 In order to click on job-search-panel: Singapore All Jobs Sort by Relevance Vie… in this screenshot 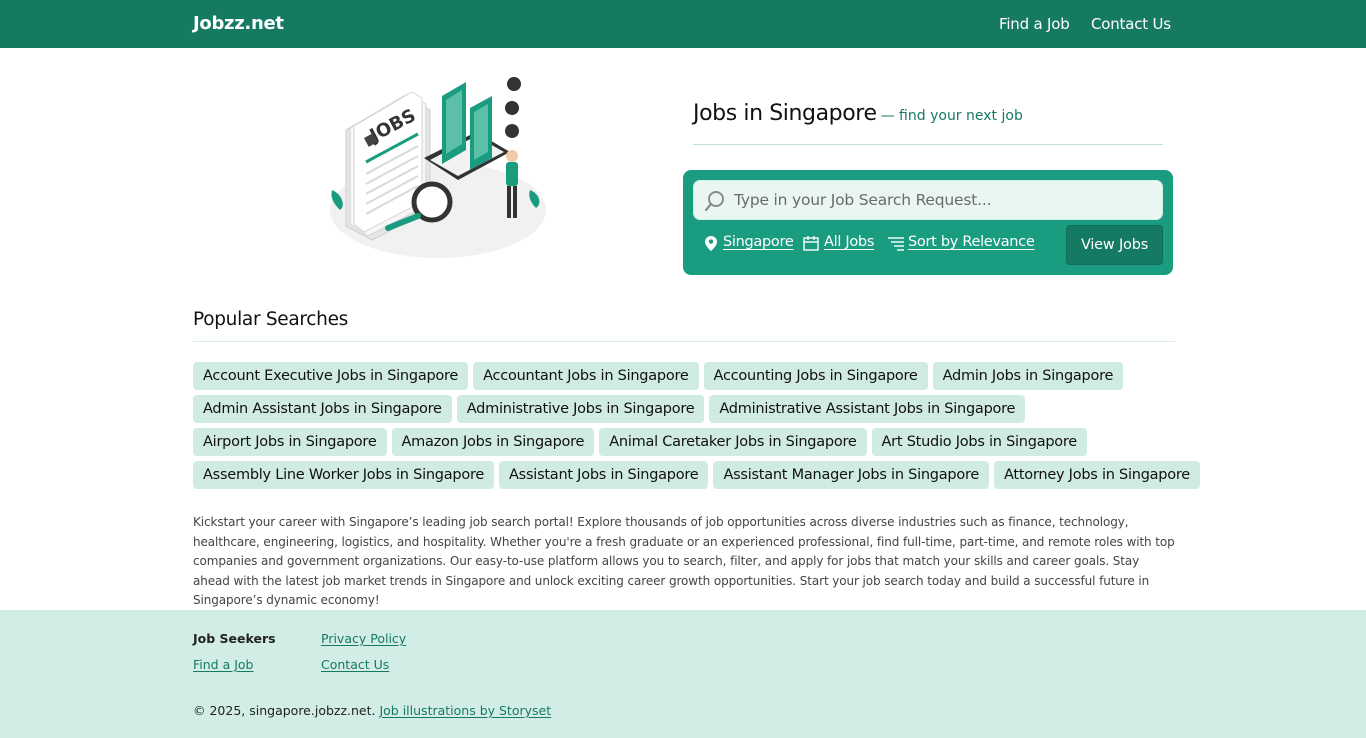, I will do `click(928, 222)`.